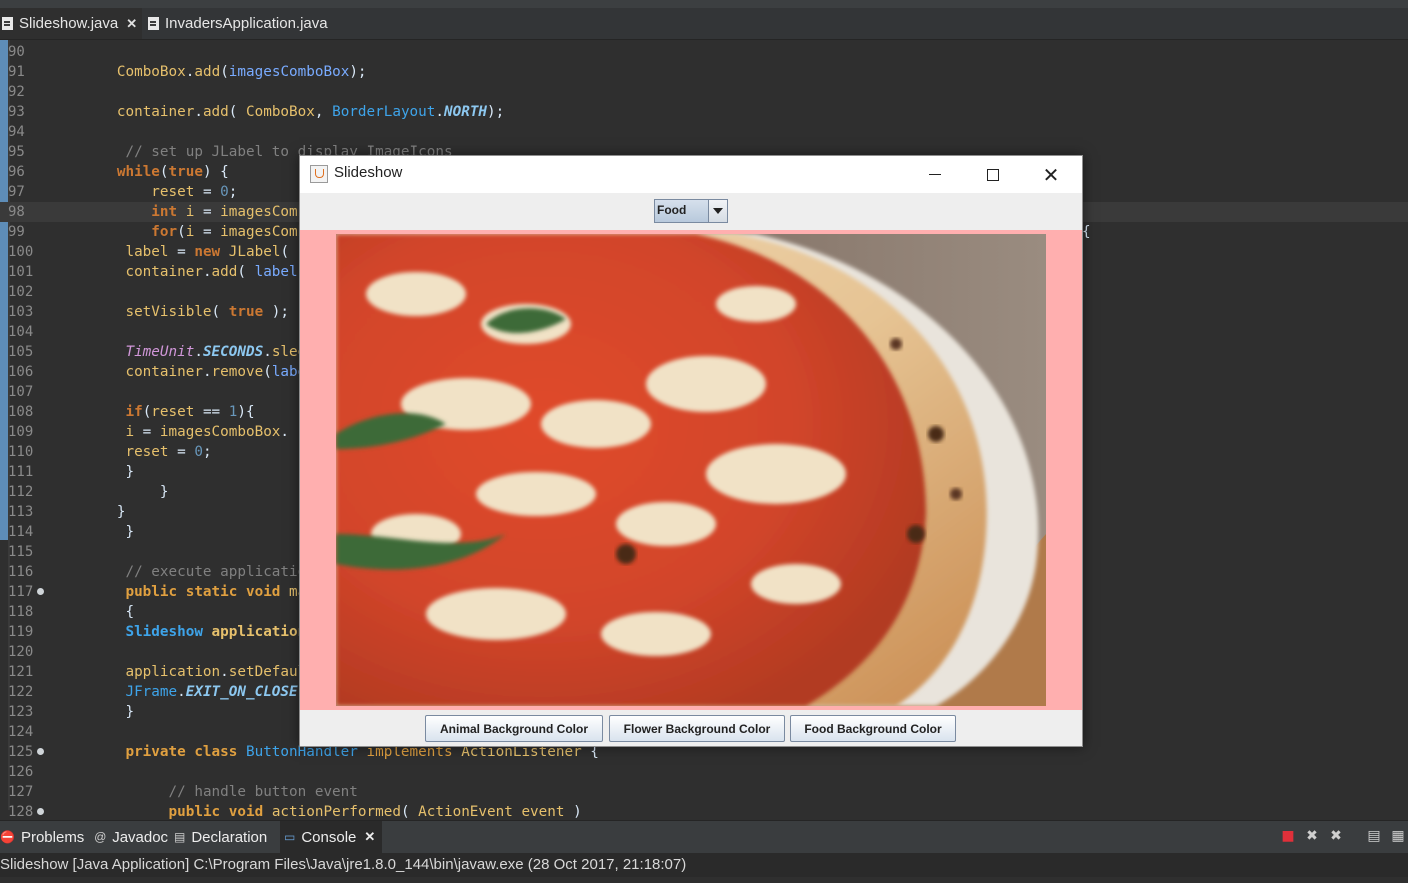 Image resolution: width=1408 pixels, height=883 pixels. Describe the element at coordinates (319, 174) in the screenshot. I see `java-app-icon` at that location.